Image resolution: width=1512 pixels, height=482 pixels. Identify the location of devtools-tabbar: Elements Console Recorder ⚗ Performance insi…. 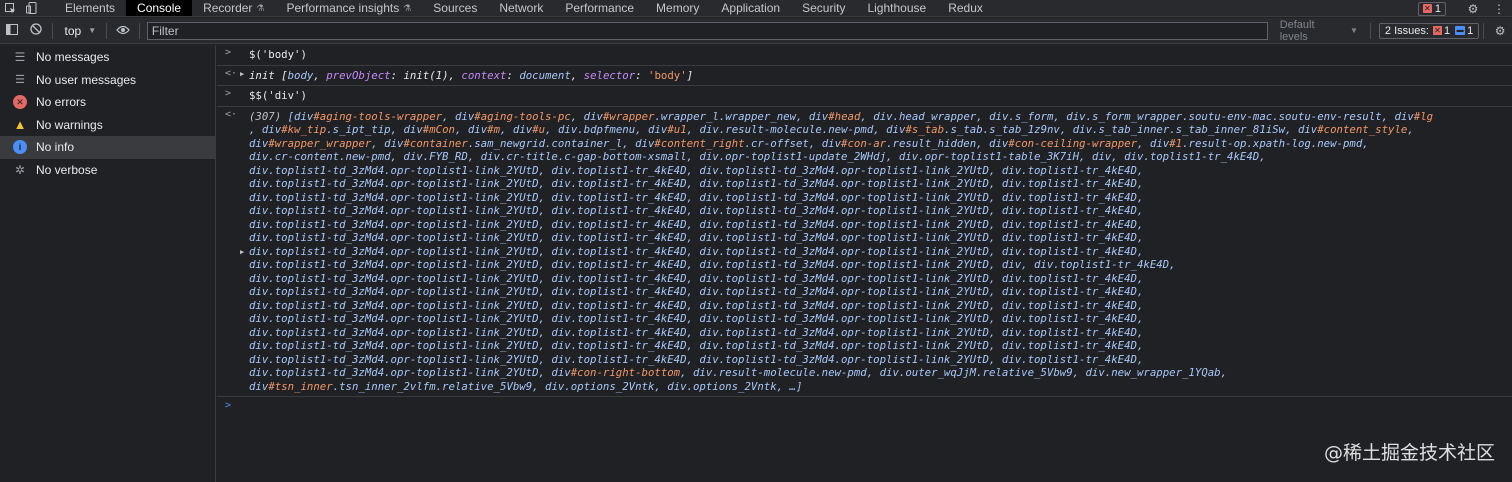
(756, 8).